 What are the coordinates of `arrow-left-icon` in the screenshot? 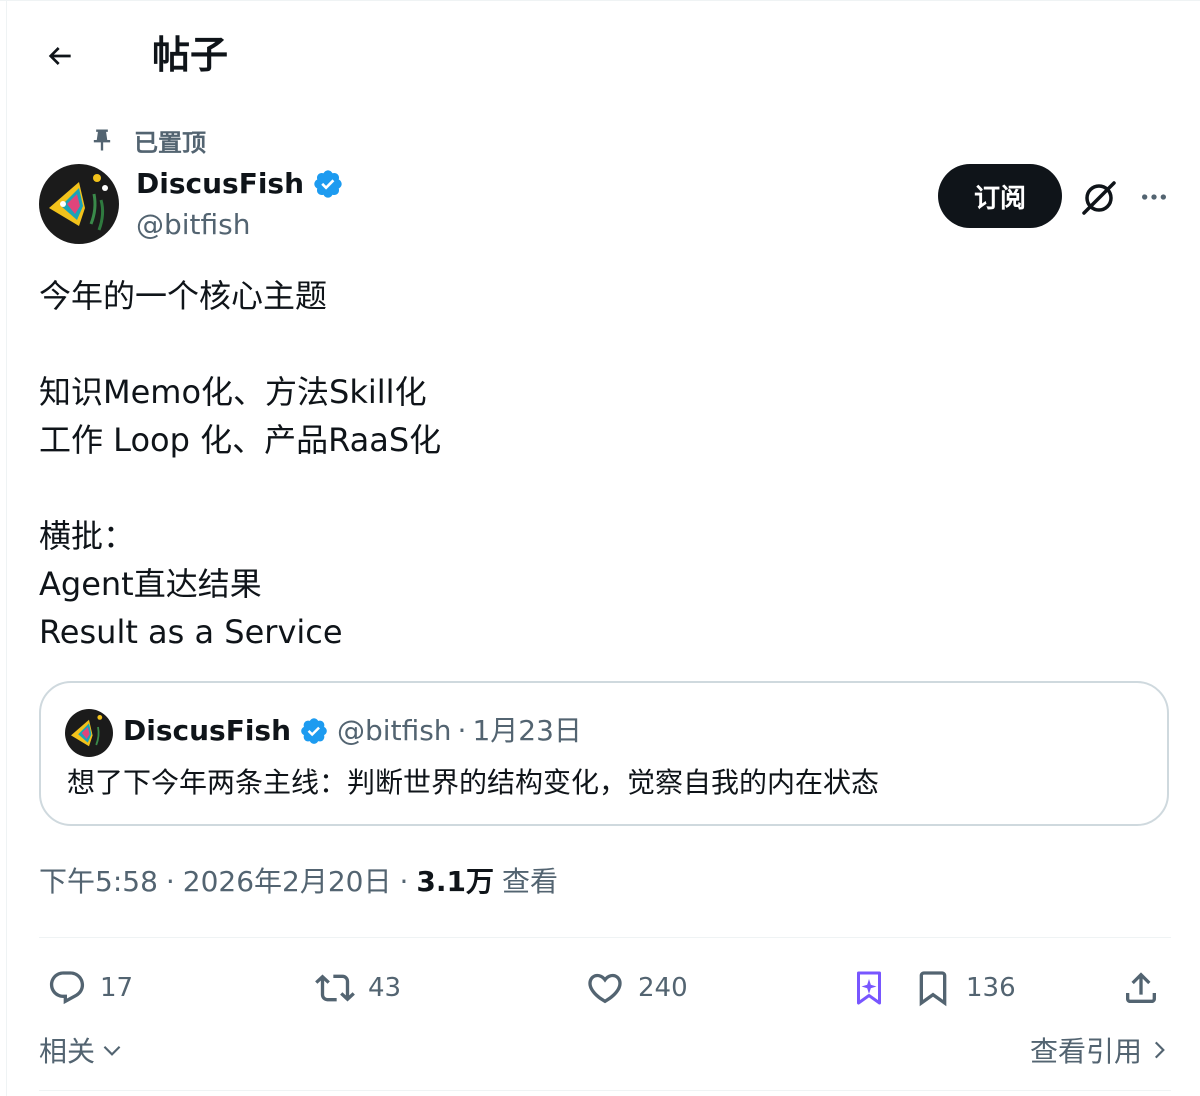 It's located at (59, 56).